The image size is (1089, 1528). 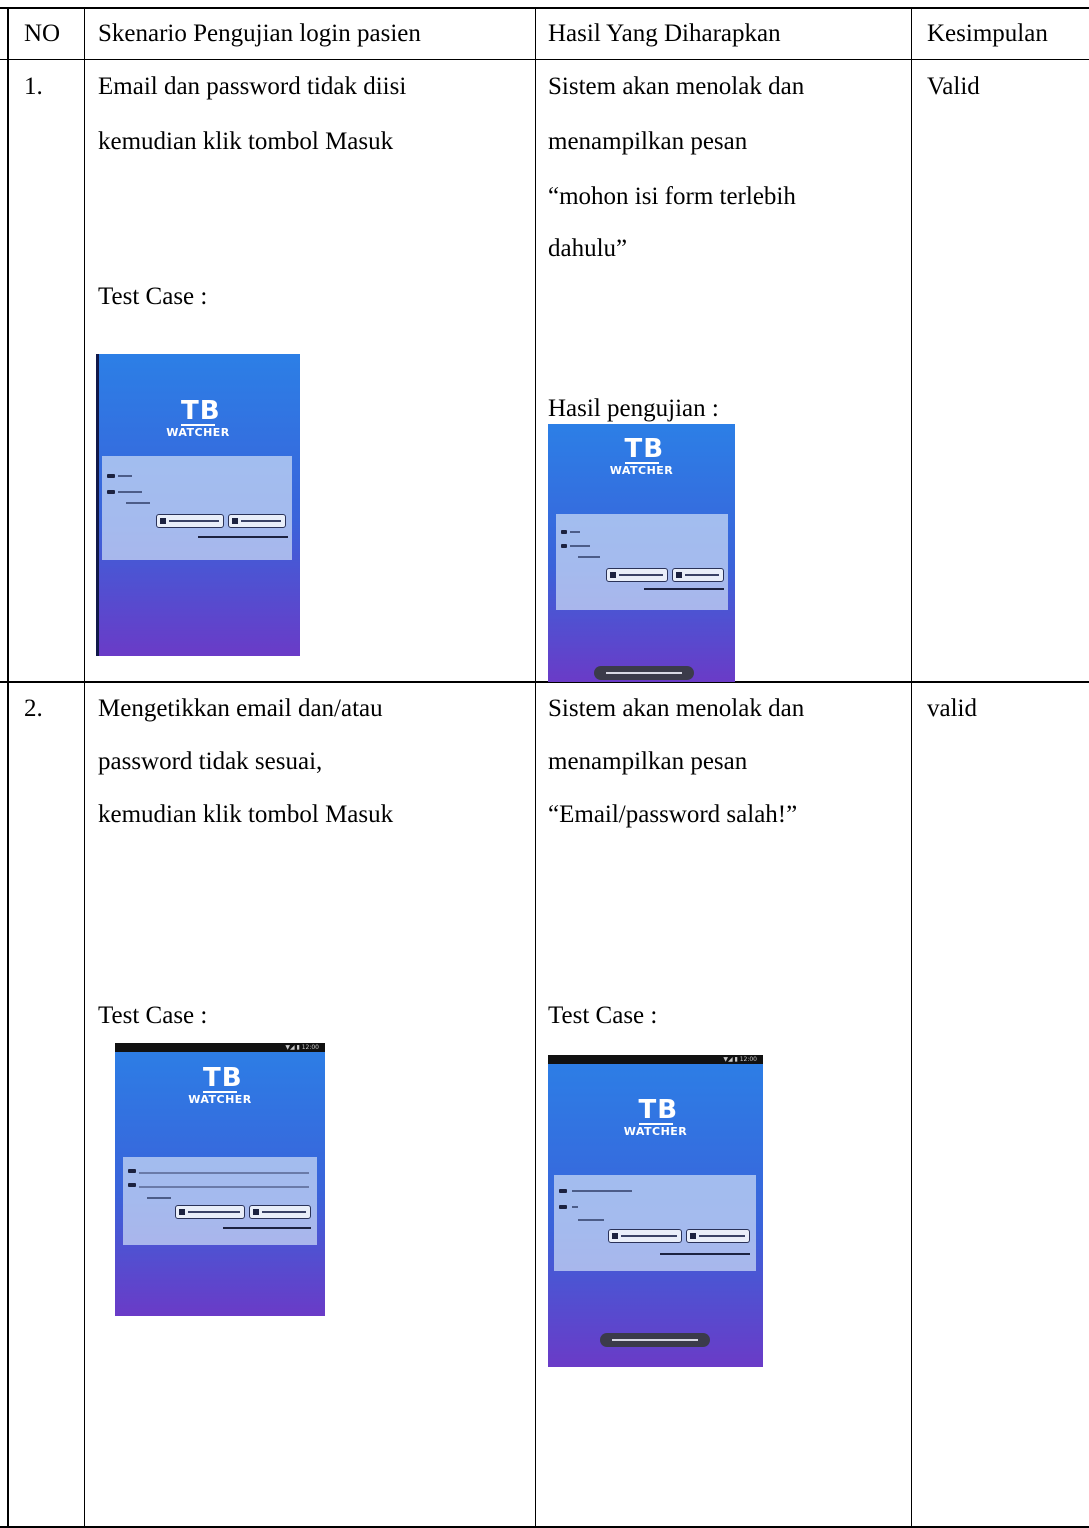 I want to click on skenario-line: password tidak sesuai,, so click(x=210, y=761).